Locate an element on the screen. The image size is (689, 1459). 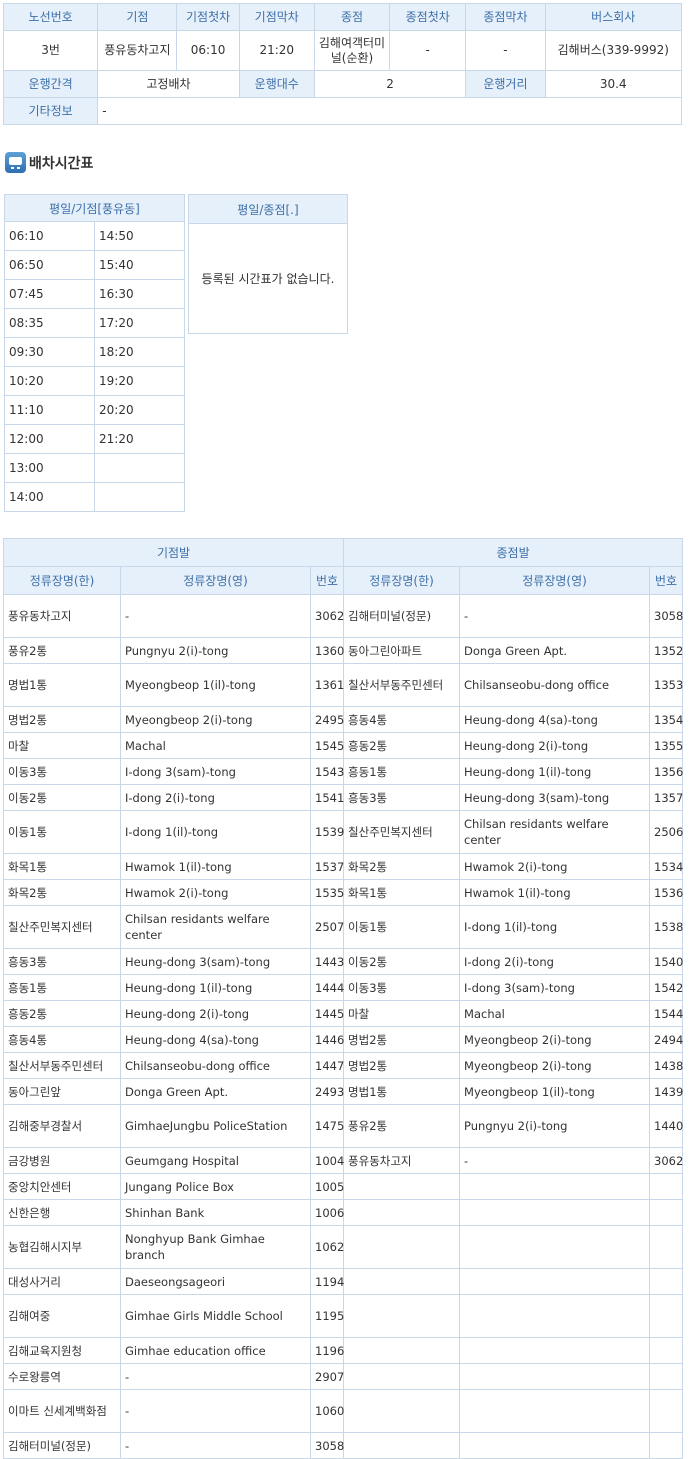
stops-column-headers: 정류장명(한) 정류장명(영) 번호 정류장명(한) 정류장명(영) 번호 is located at coordinates (343, 580).